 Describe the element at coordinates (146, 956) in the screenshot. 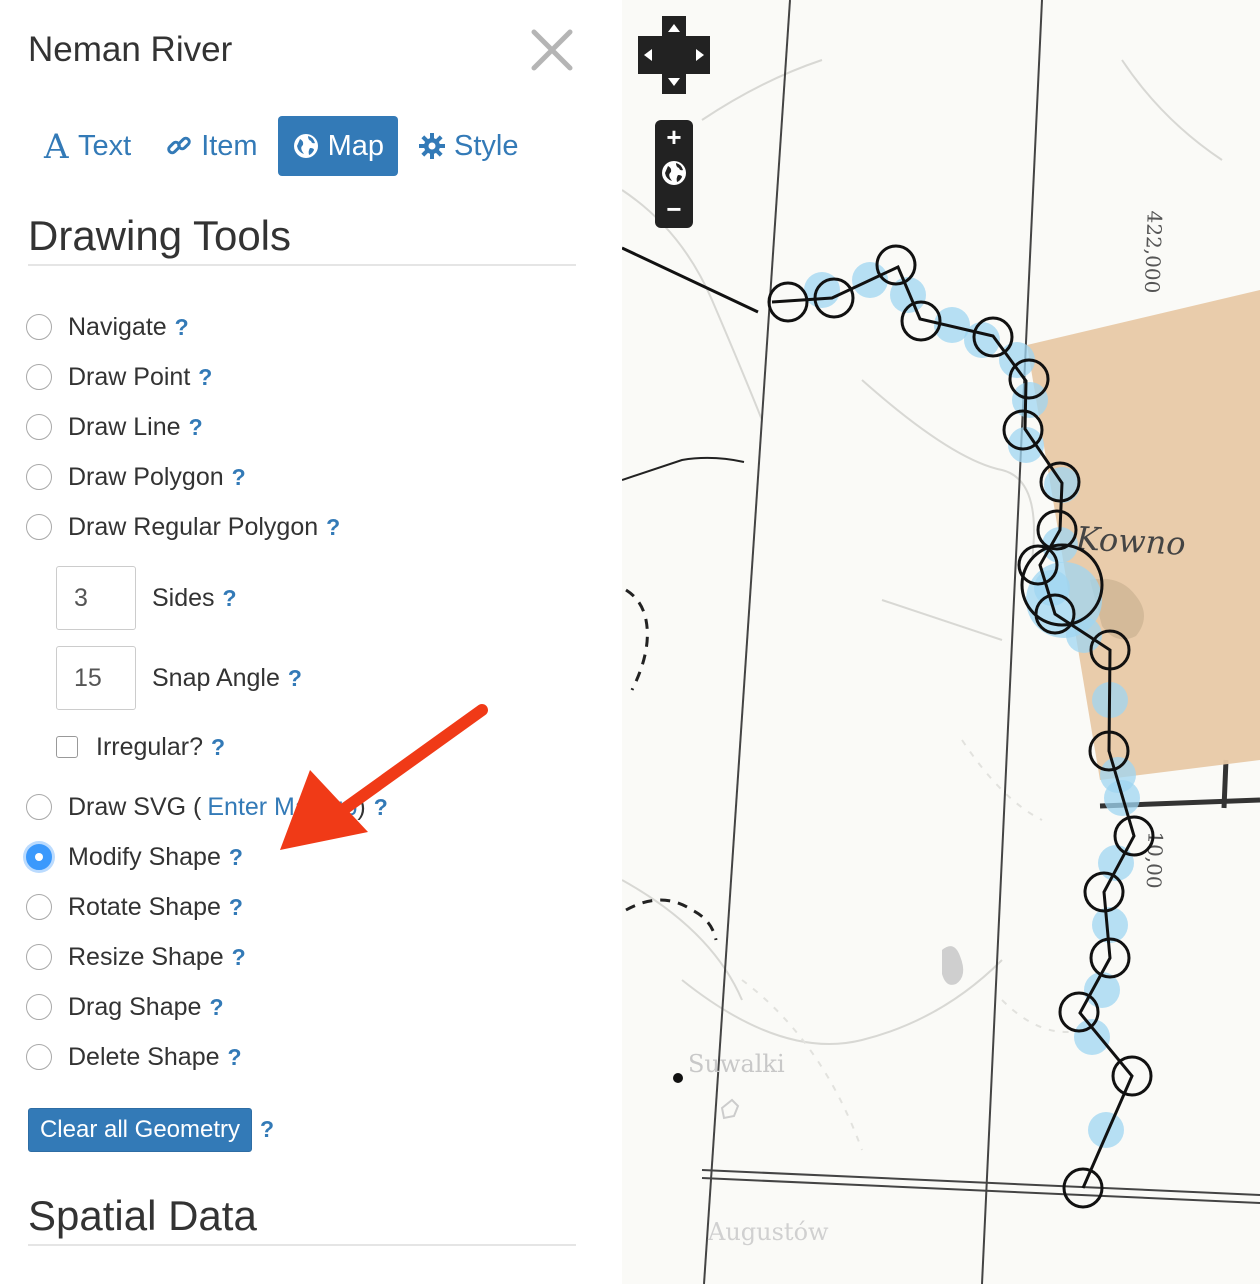

I see `tool-label: Resize Shape` at that location.